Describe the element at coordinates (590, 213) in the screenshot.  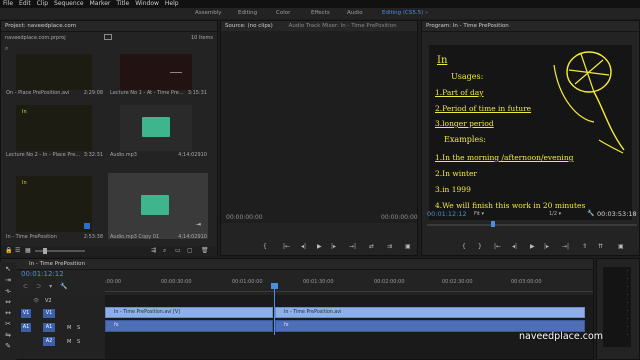
I see `wrench-icon: 🔧` at that location.